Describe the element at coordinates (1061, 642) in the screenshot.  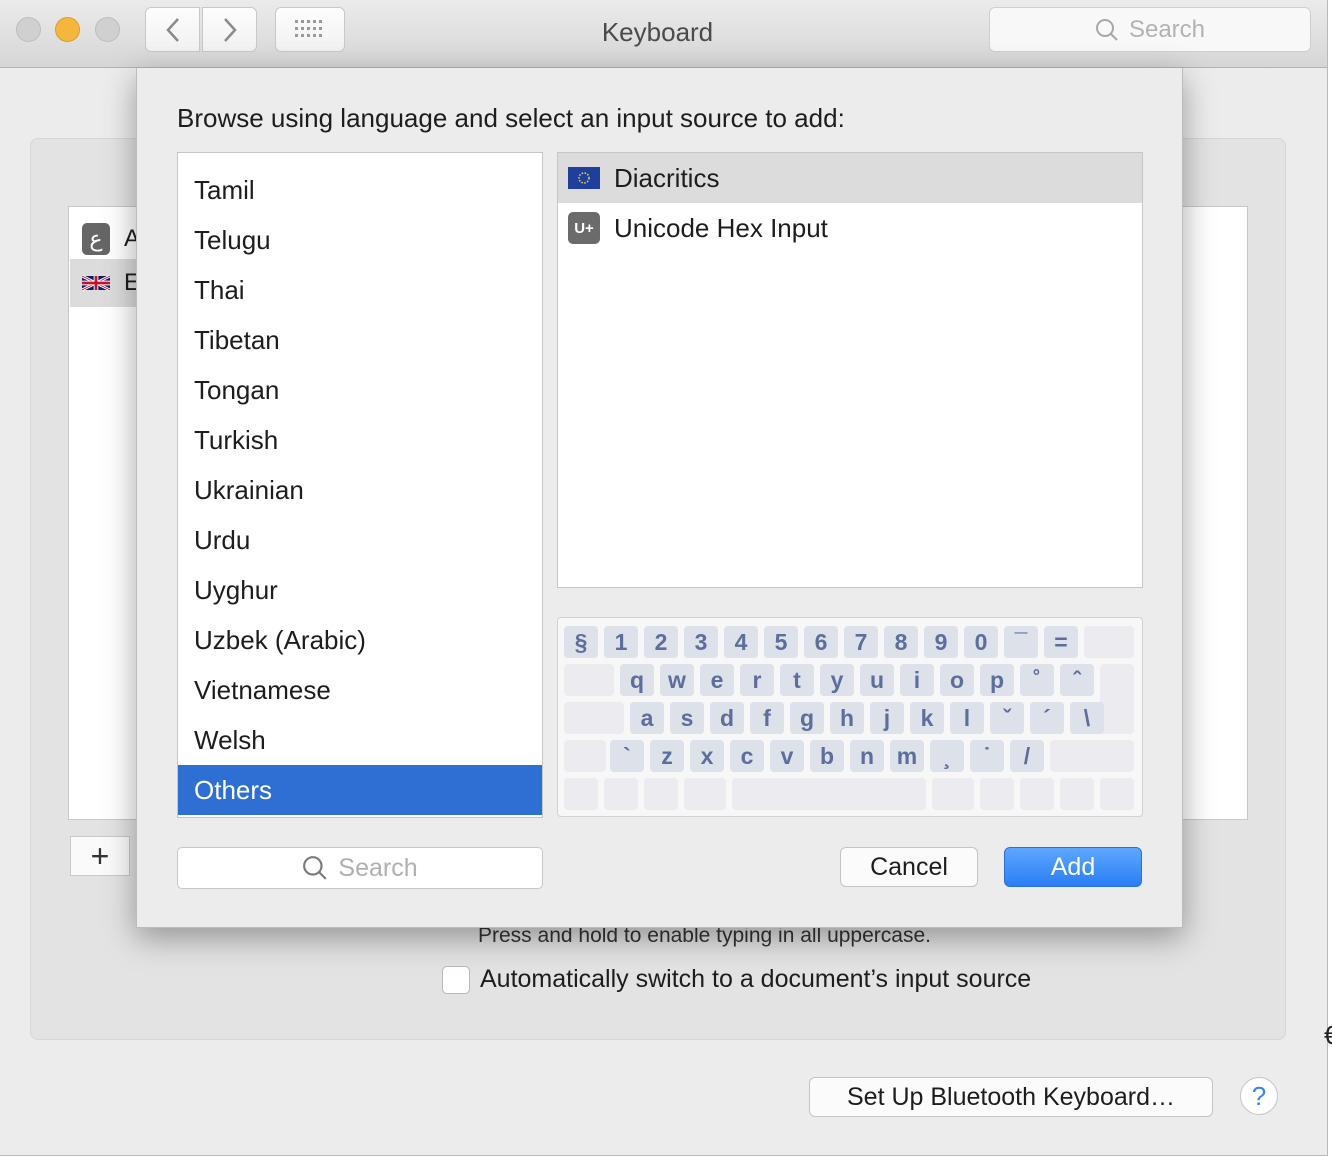
I see `keyboard-key: =` at that location.